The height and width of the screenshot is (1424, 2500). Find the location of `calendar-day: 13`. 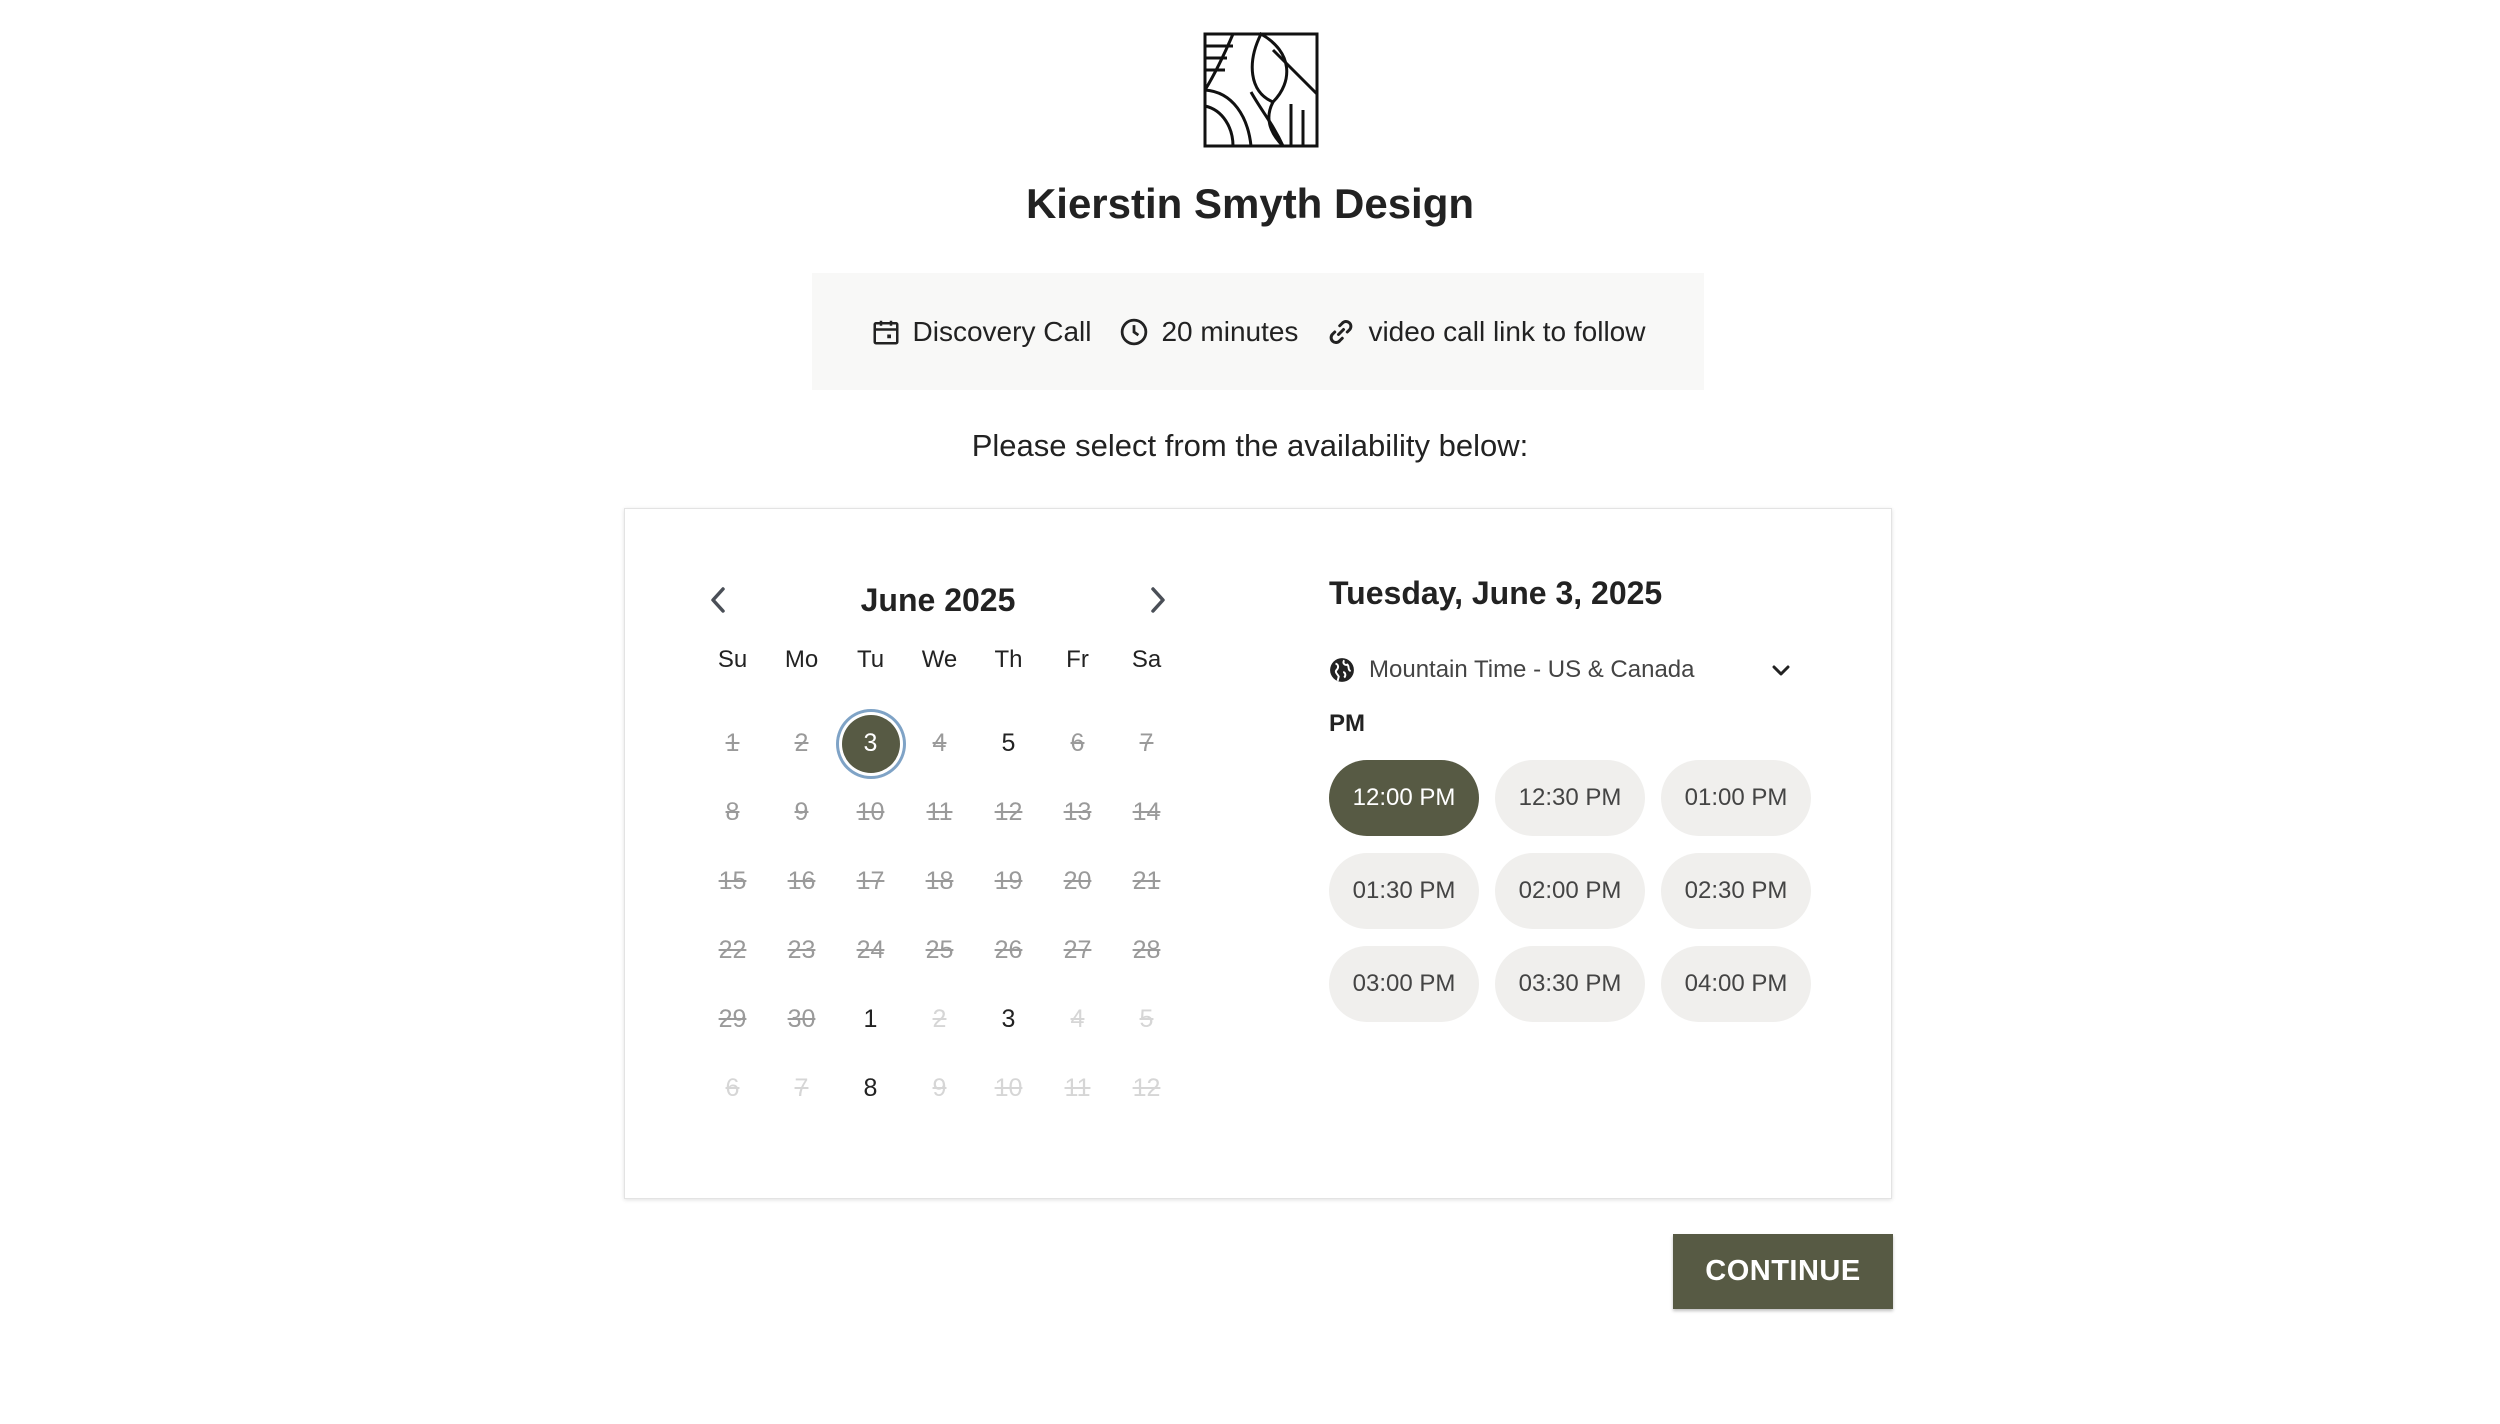

calendar-day: 13 is located at coordinates (1077, 812).